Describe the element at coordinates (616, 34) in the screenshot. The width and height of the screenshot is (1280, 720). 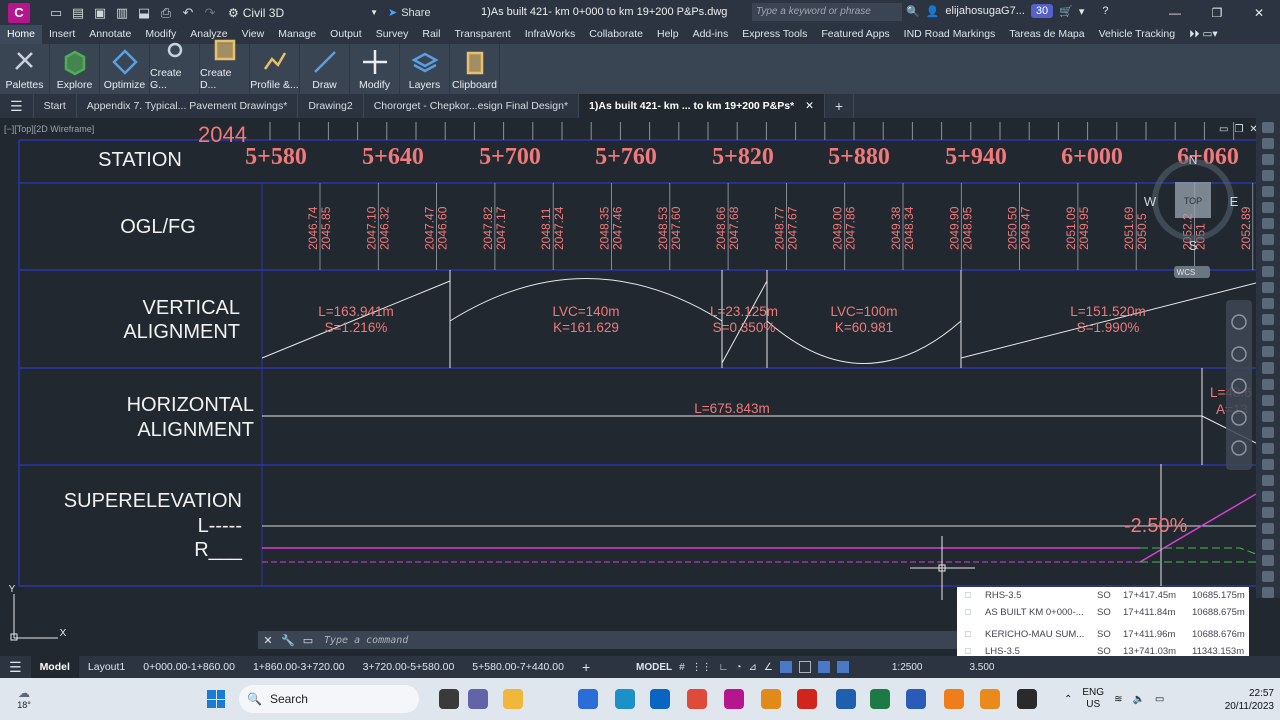
I see `tab-collaborate: Collaborate` at that location.